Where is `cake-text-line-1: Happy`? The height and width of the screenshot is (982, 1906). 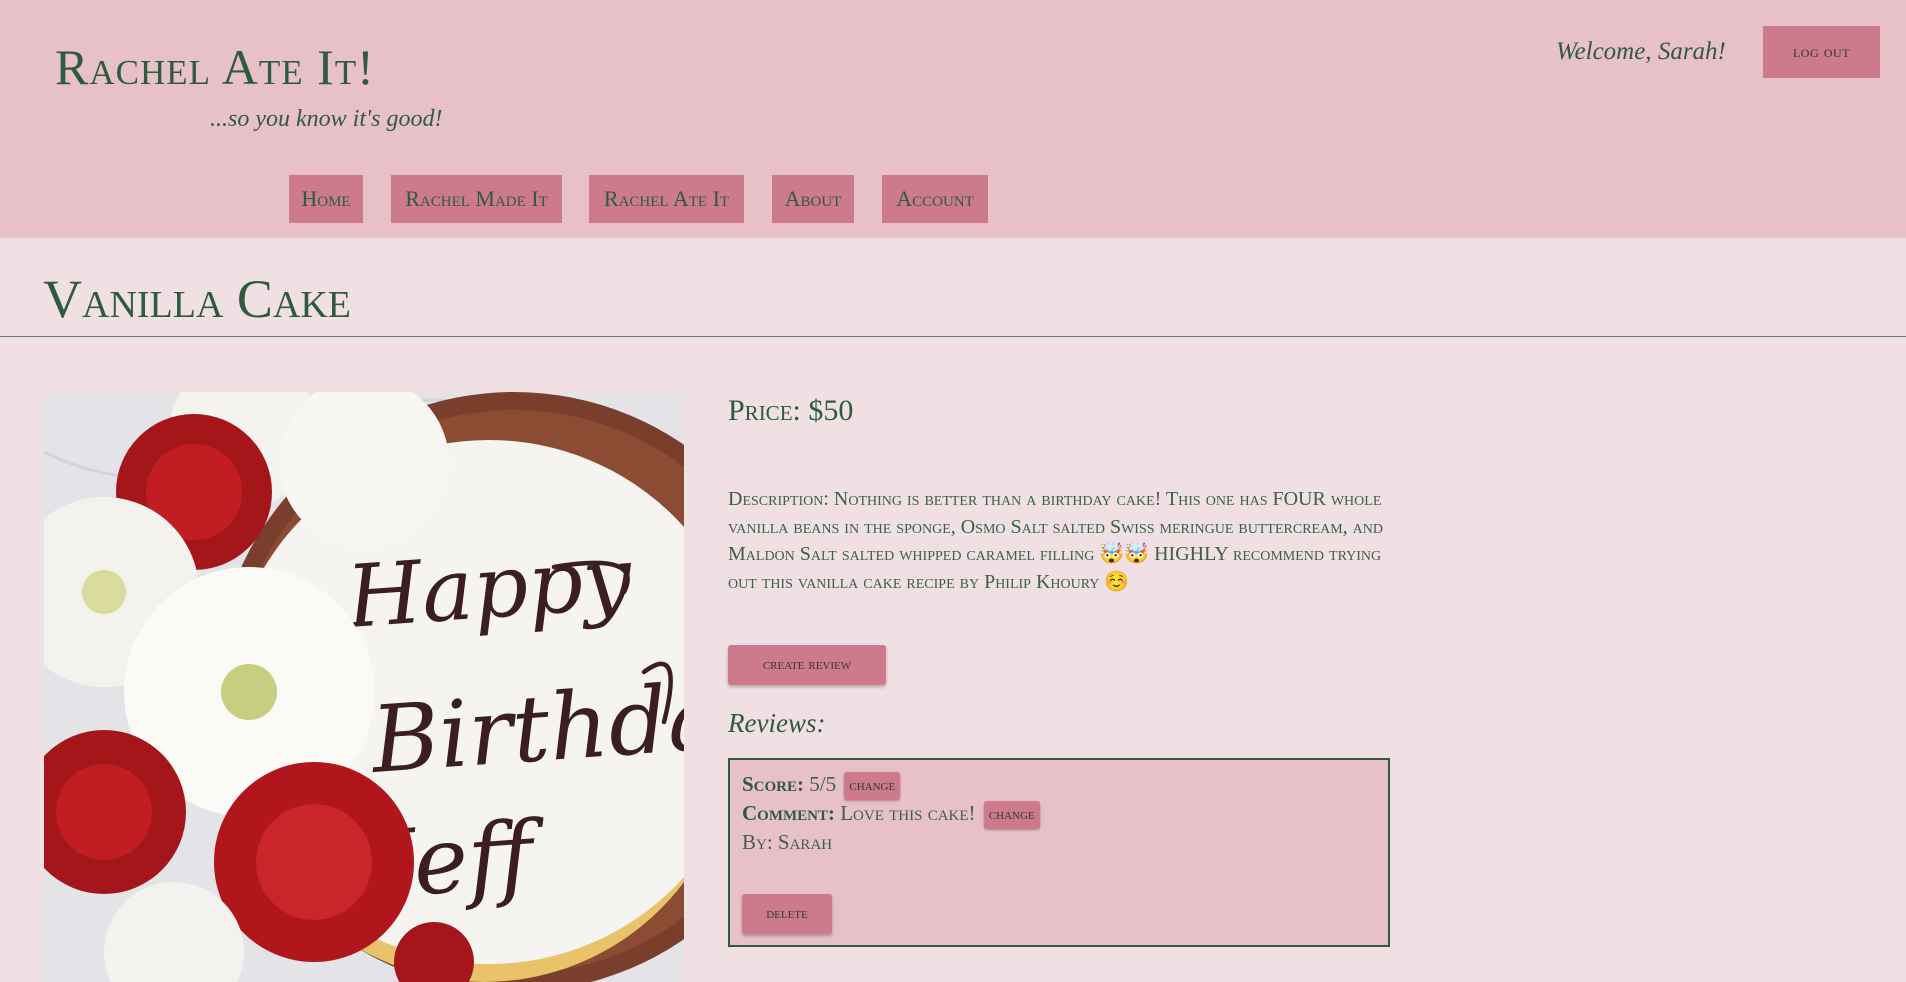
cake-text-line-1: Happy is located at coordinates (488, 588).